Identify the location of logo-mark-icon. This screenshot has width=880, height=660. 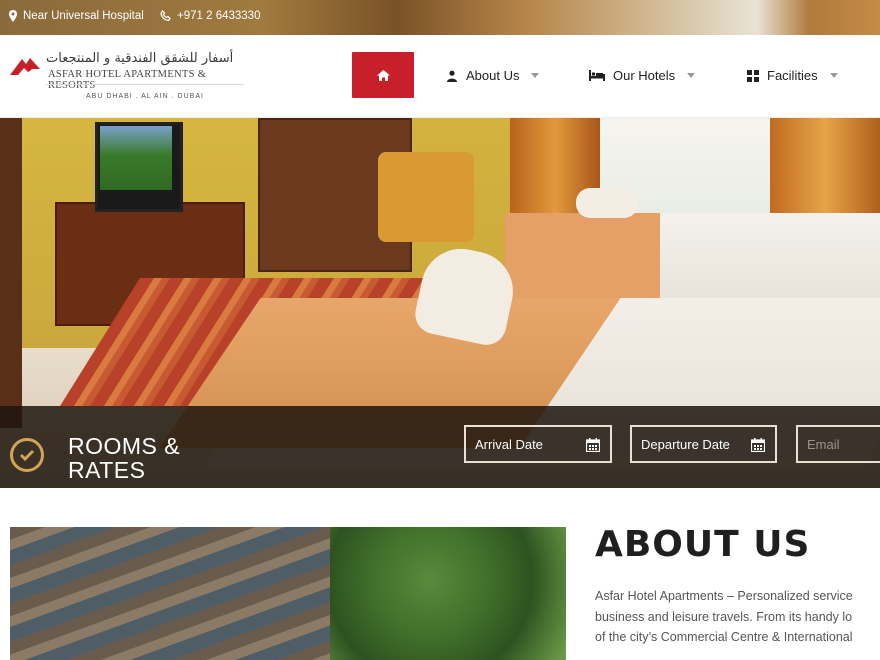
(25, 66).